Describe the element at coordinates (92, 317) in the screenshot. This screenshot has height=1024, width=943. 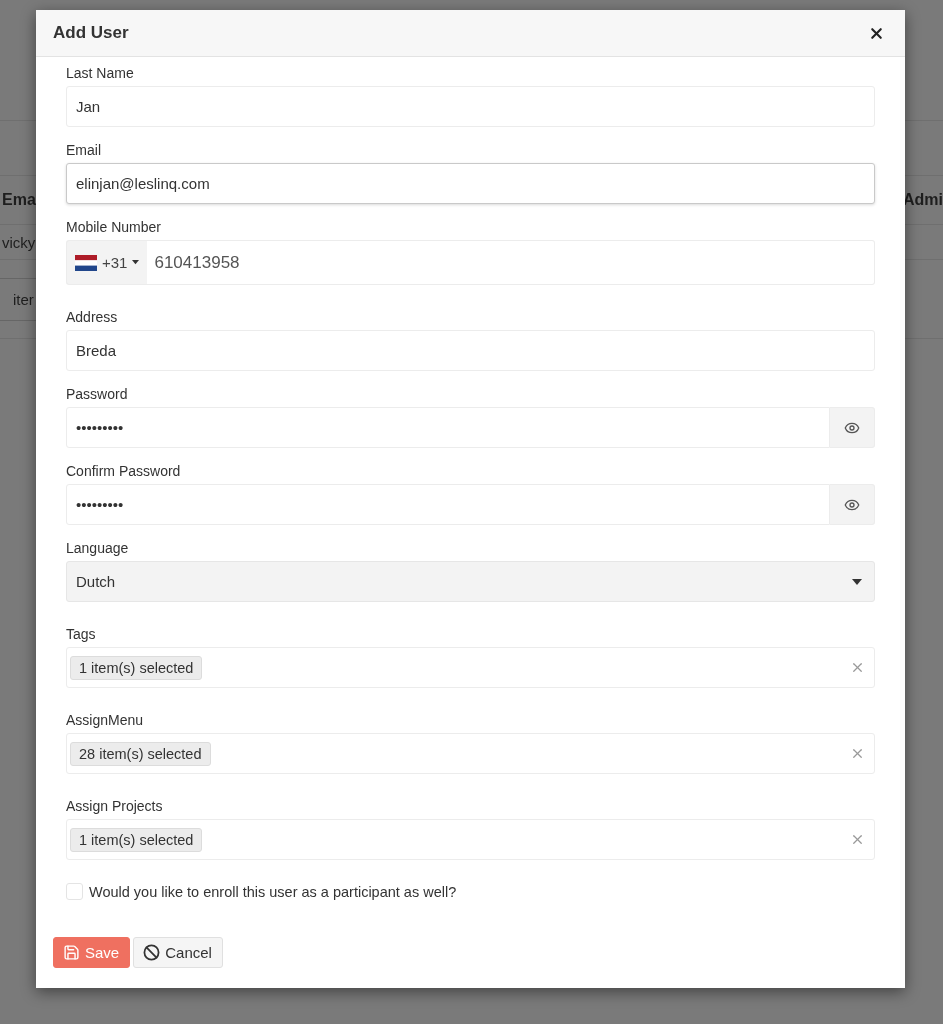
I see `field-label: Address` at that location.